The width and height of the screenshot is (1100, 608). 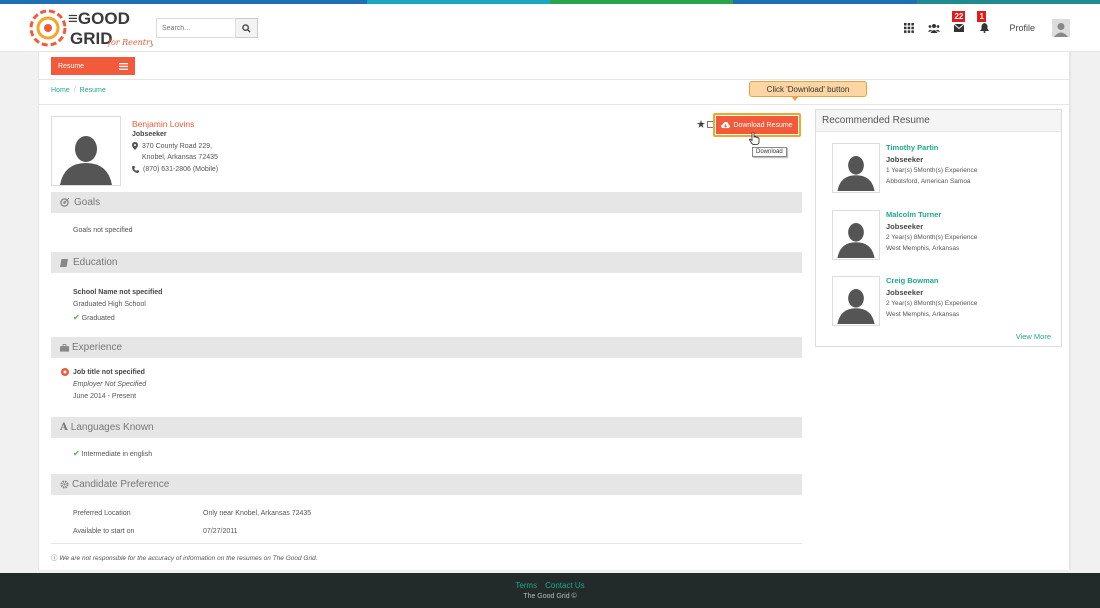 I want to click on phone-number: (870) 631-2806 (Mobile), so click(x=181, y=169).